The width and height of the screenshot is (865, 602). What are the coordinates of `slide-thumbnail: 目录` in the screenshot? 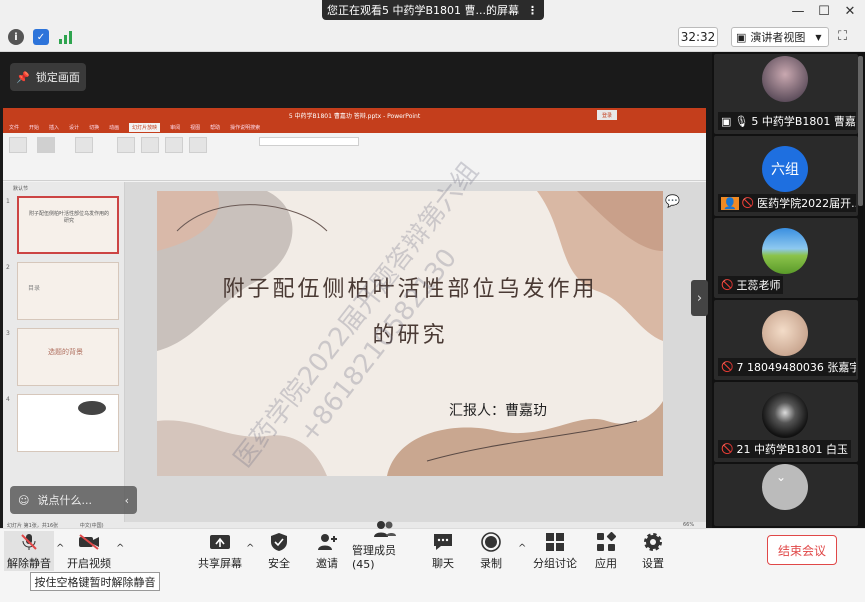 It's located at (68, 291).